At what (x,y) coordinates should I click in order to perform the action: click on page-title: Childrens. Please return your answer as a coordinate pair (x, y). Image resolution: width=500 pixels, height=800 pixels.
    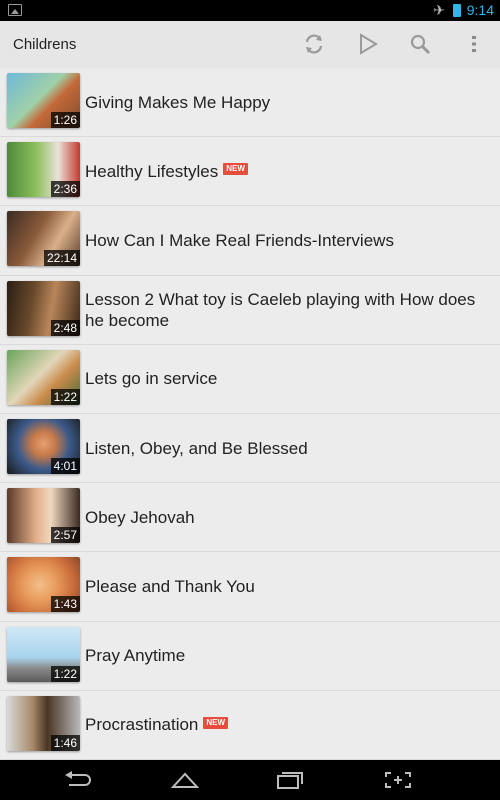
    Looking at the image, I should click on (45, 44).